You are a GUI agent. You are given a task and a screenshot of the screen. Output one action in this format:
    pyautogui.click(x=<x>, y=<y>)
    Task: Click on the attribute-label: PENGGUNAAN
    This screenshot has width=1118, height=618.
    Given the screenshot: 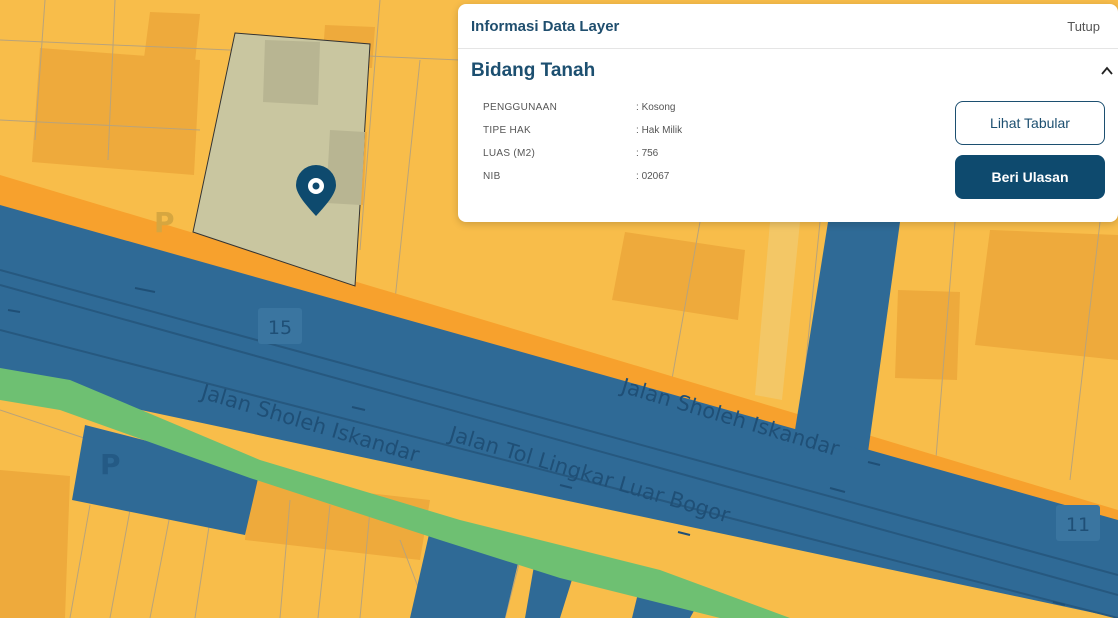 What is the action you would take?
    pyautogui.click(x=520, y=107)
    